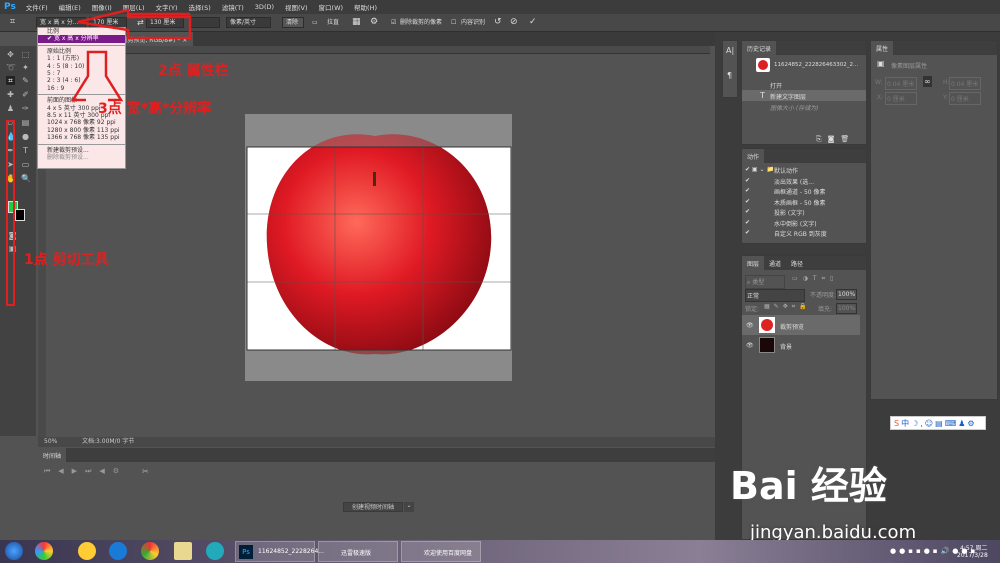 This screenshot has width=1000, height=563. Describe the element at coordinates (373, 507) in the screenshot. I see `create-timeline-button: 创建视频时间轴` at that location.